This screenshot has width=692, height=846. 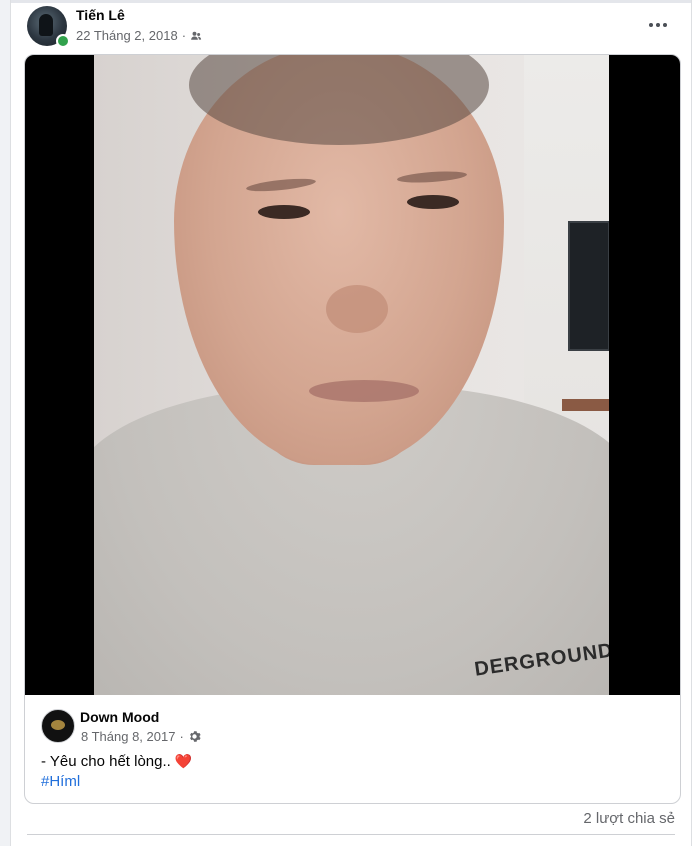 I want to click on shared-post-meta: 8 Tháng 8, 2017 ·, so click(x=141, y=736).